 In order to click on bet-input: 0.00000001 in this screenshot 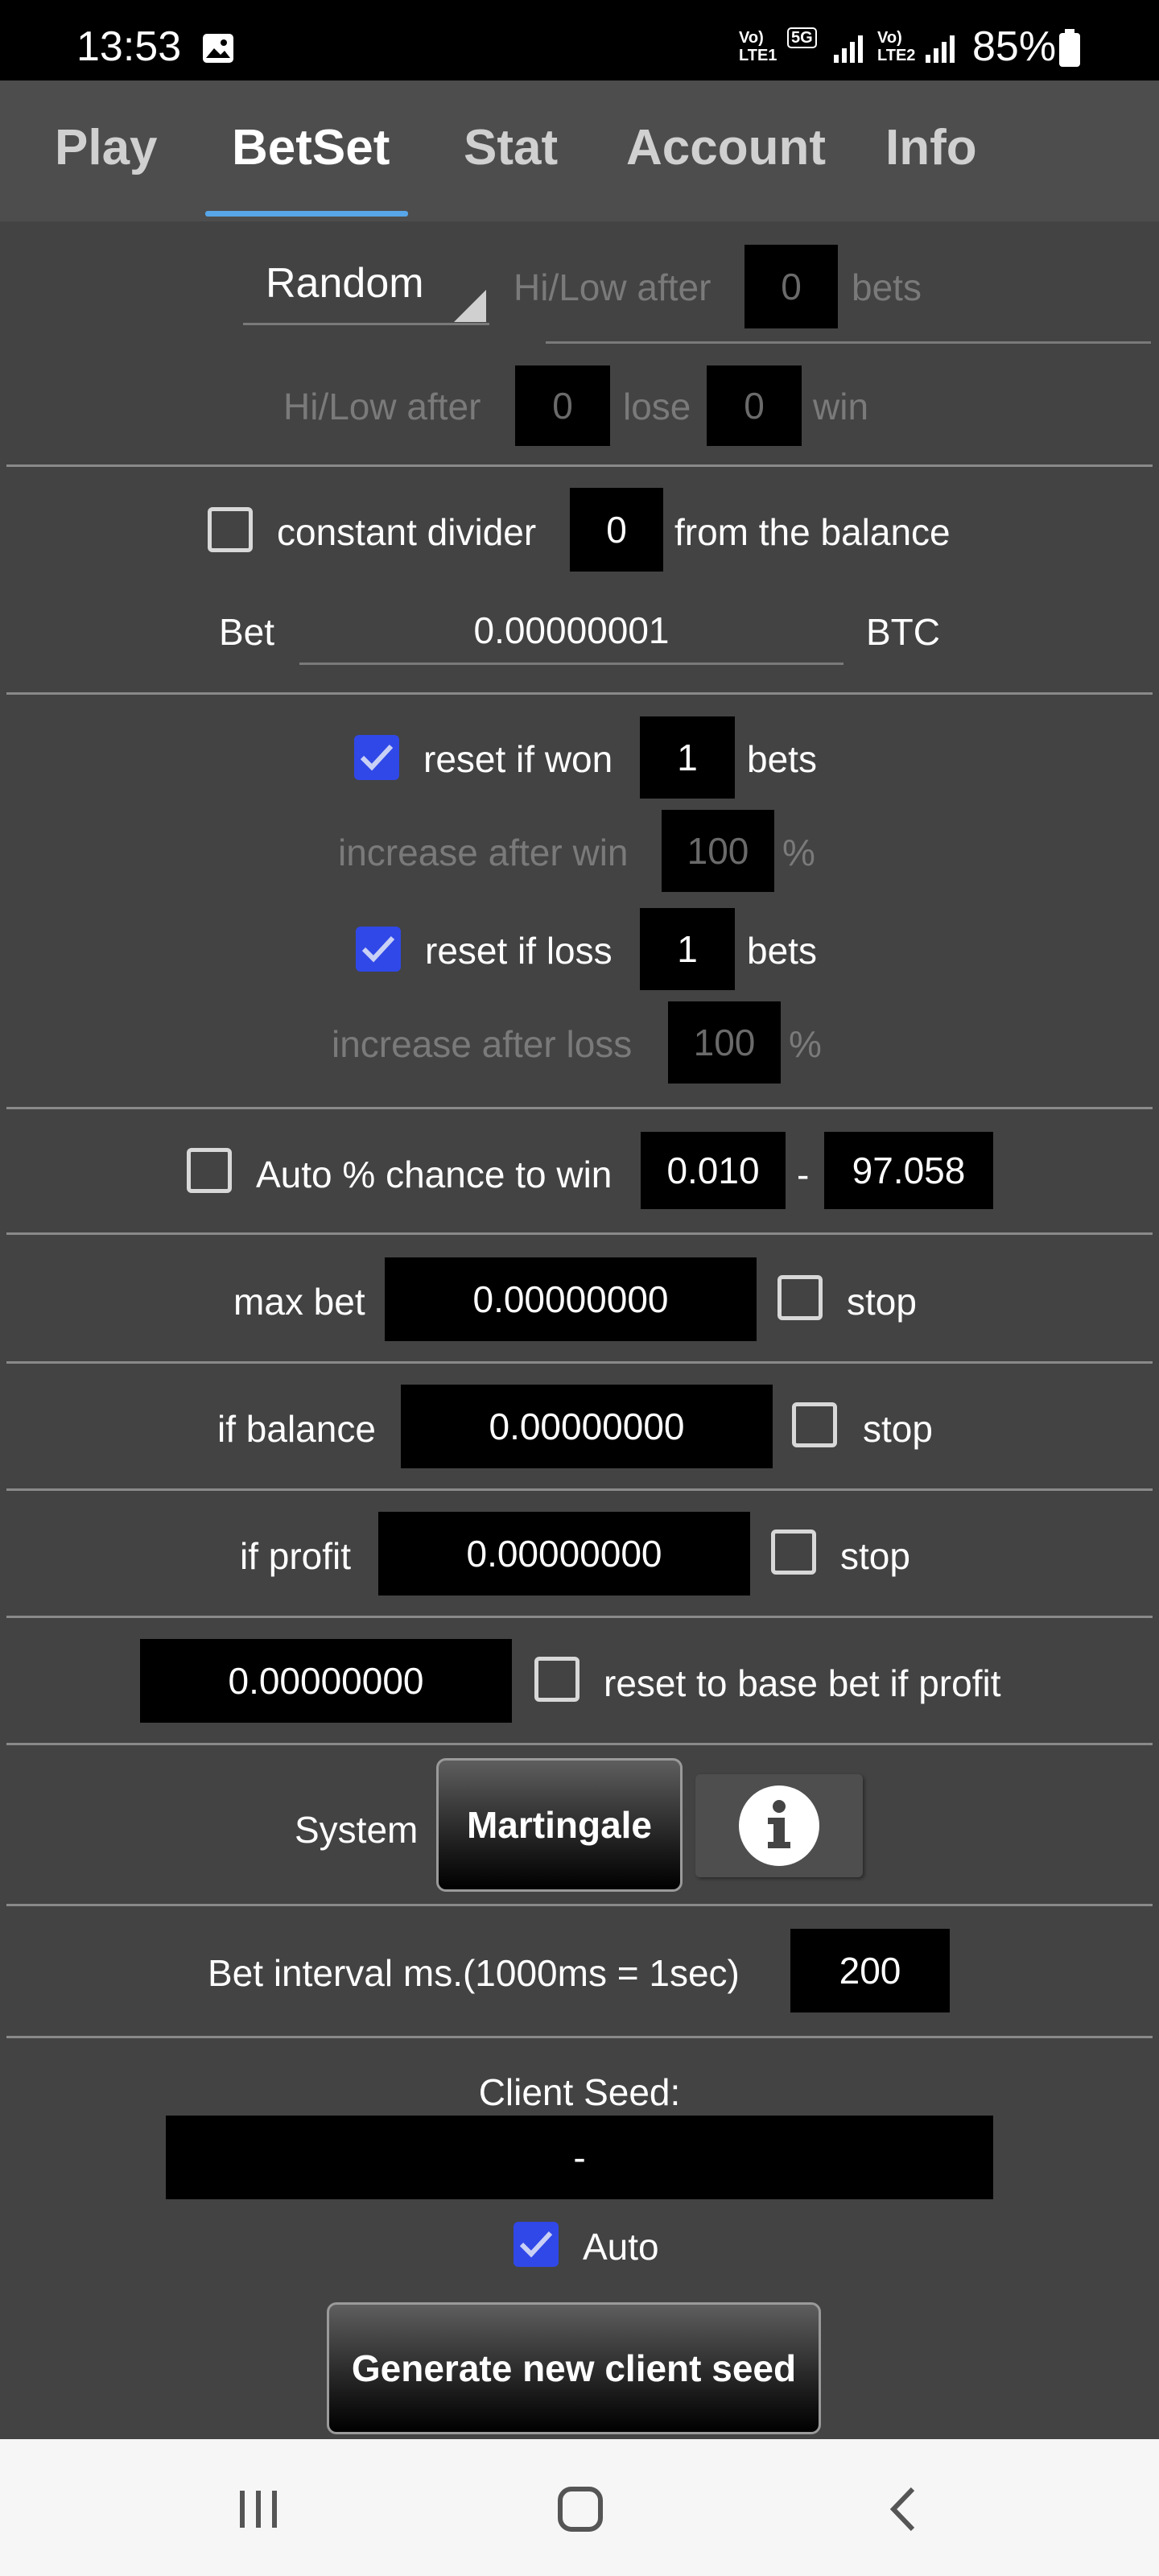, I will do `click(571, 631)`.